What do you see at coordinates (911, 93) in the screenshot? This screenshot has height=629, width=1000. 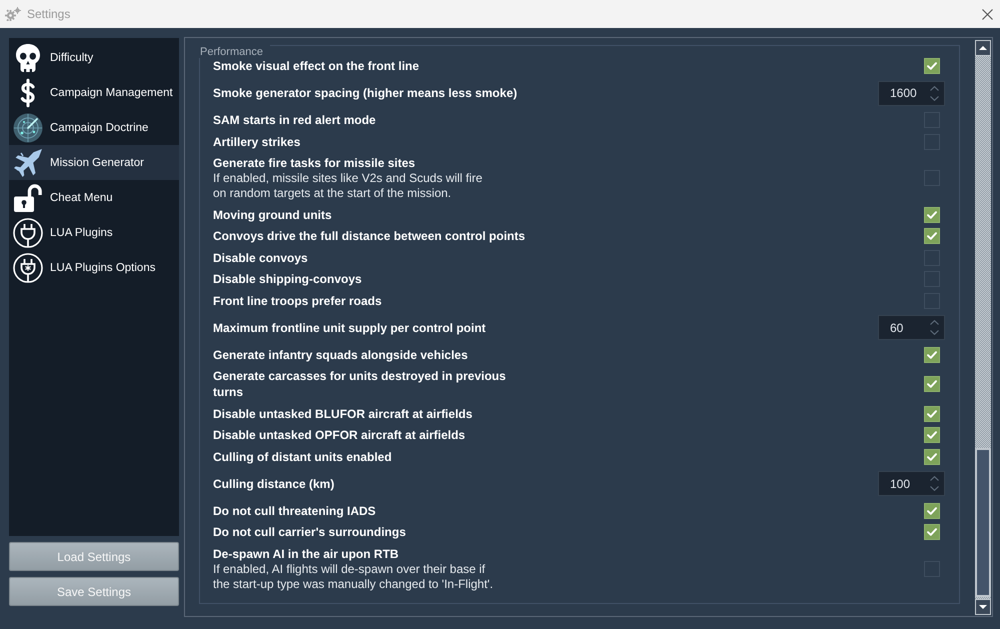 I see `number-spinner: 1600` at bounding box center [911, 93].